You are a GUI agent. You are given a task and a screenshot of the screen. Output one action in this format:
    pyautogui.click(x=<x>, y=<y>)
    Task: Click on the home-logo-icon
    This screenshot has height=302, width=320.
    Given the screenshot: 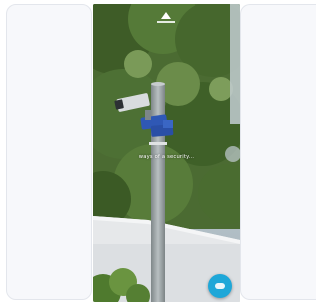 What is the action you would take?
    pyautogui.click(x=166, y=21)
    